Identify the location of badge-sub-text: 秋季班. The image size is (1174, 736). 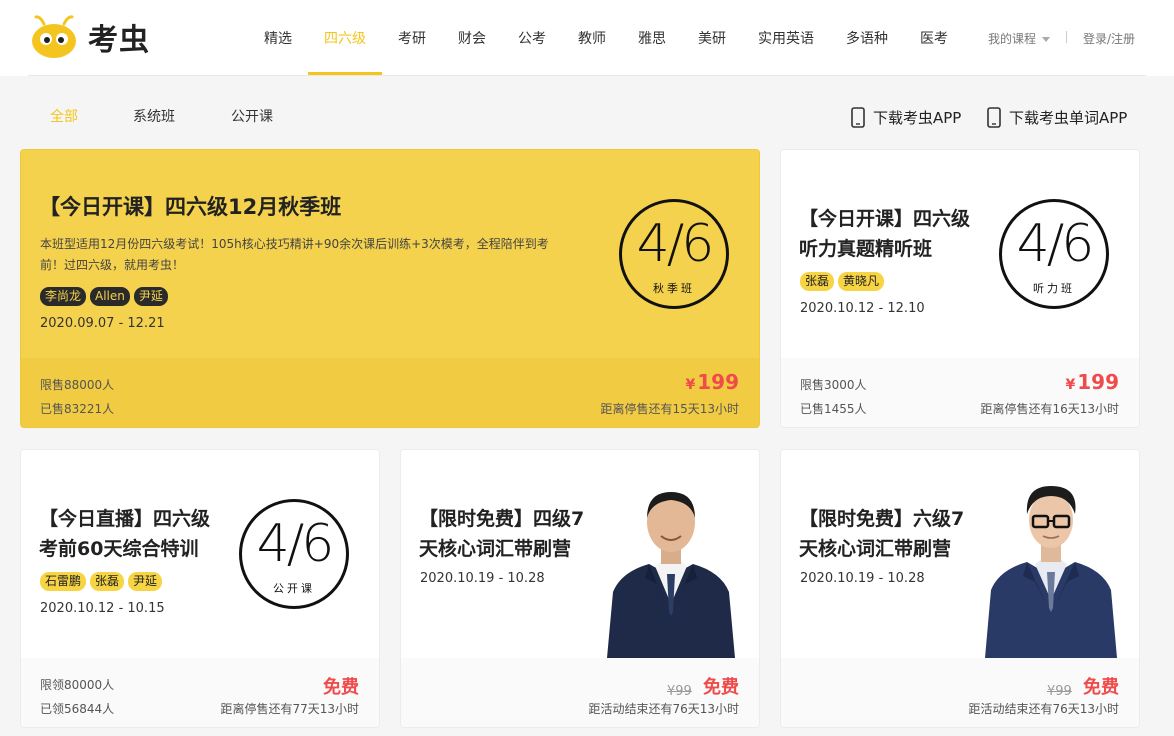
(674, 288).